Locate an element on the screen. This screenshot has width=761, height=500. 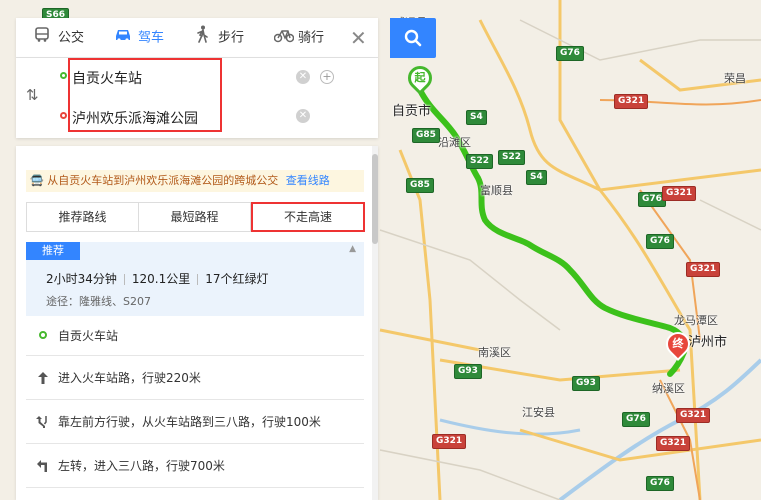
road-shield-g76-3: G76 is located at coordinates (660, 241).